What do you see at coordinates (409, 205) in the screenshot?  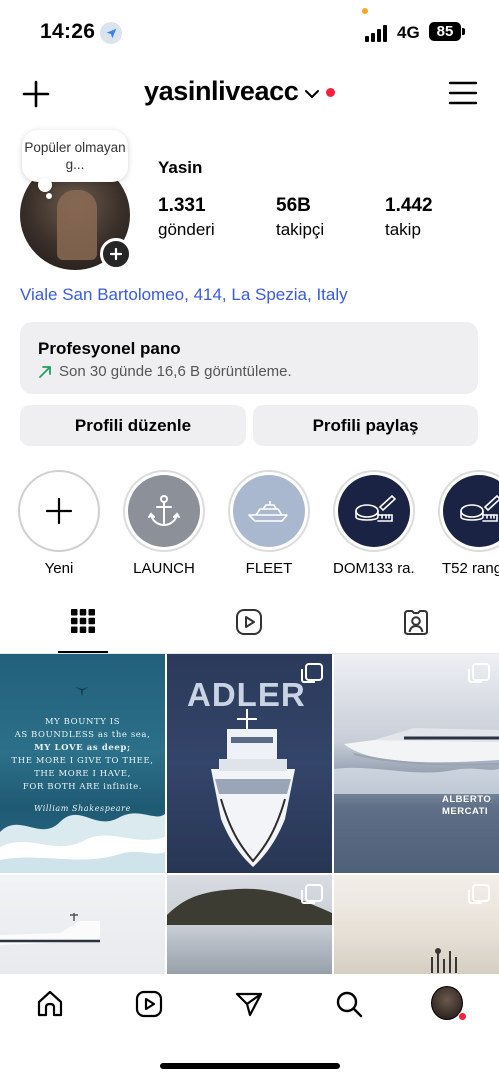 I see `following-count: 1.442` at bounding box center [409, 205].